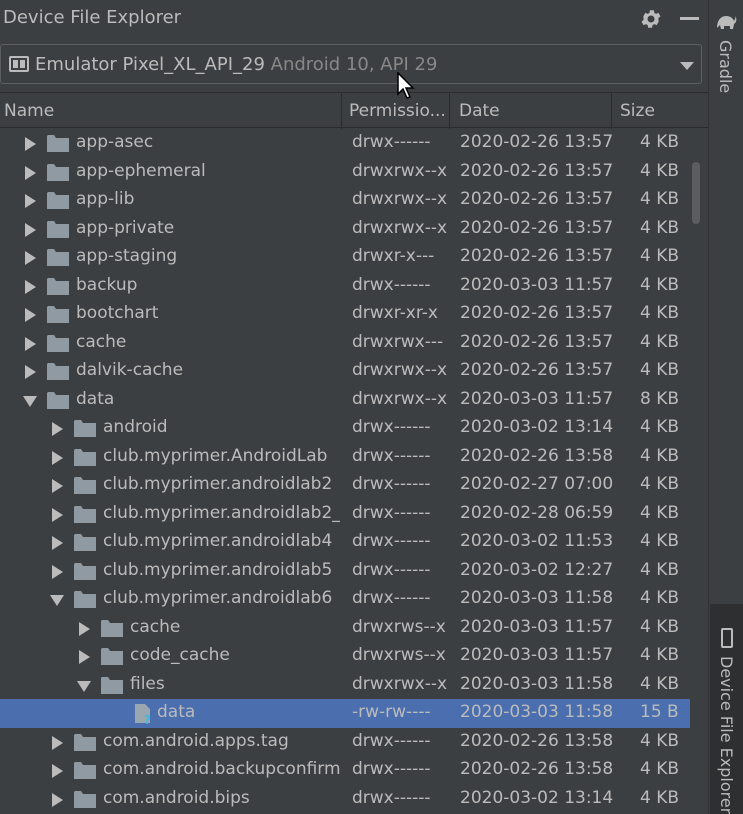 The image size is (743, 814). I want to click on row-date: 2020-03-02 13:14, so click(536, 427).